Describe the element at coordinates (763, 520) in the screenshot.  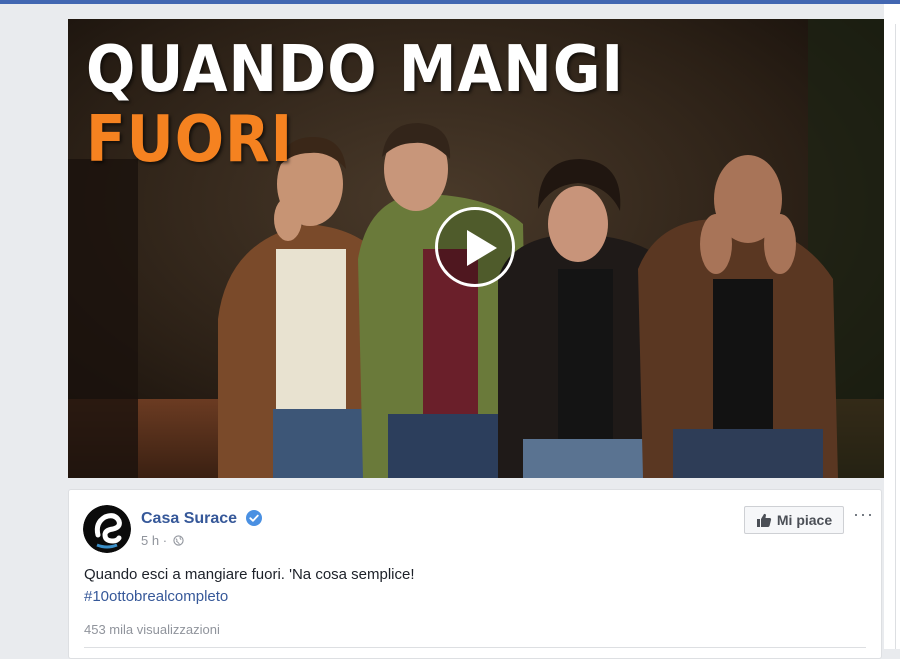
I see `thumbs-up-icon` at that location.